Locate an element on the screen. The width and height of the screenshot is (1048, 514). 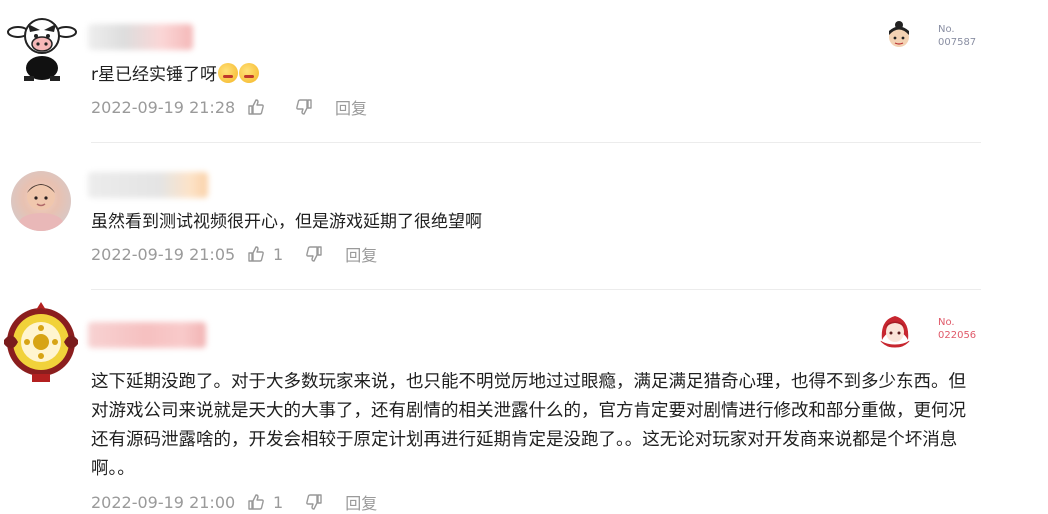
comment-text: r星已经实锤了呀 is located at coordinates (175, 75).